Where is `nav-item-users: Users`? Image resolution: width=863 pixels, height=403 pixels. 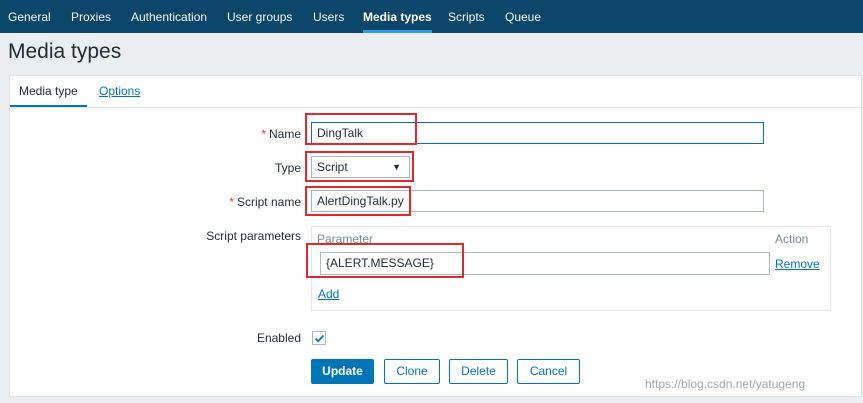 nav-item-users: Users is located at coordinates (328, 16).